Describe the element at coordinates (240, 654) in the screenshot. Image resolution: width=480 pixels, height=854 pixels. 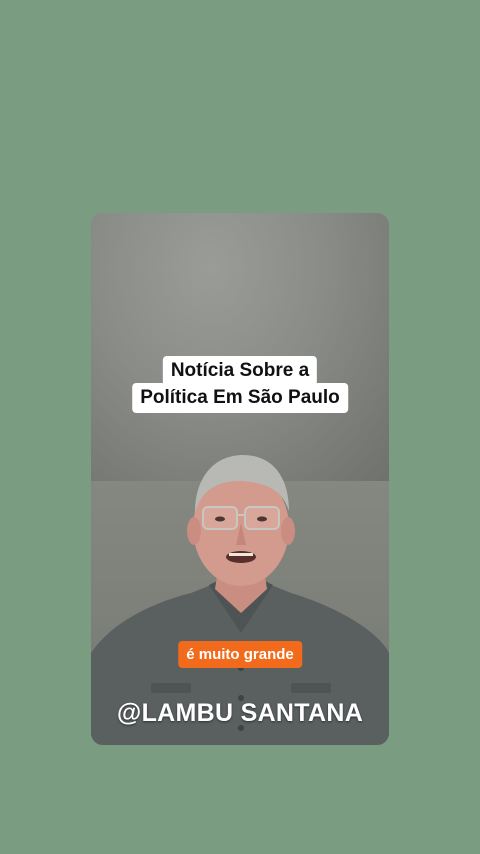
I see `subtitle-caption: é muito grande` at that location.